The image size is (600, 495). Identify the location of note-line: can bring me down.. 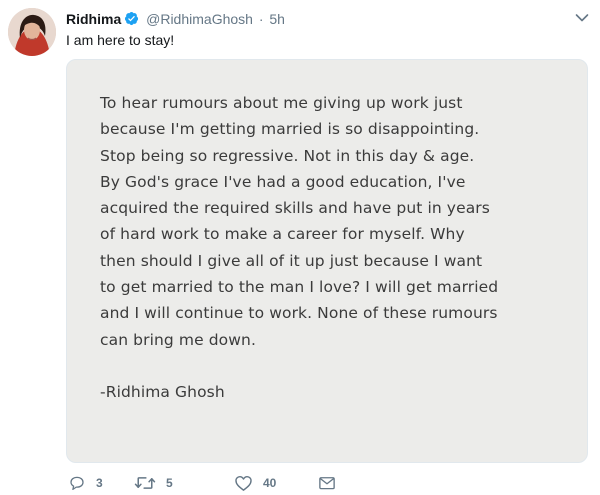
(178, 339).